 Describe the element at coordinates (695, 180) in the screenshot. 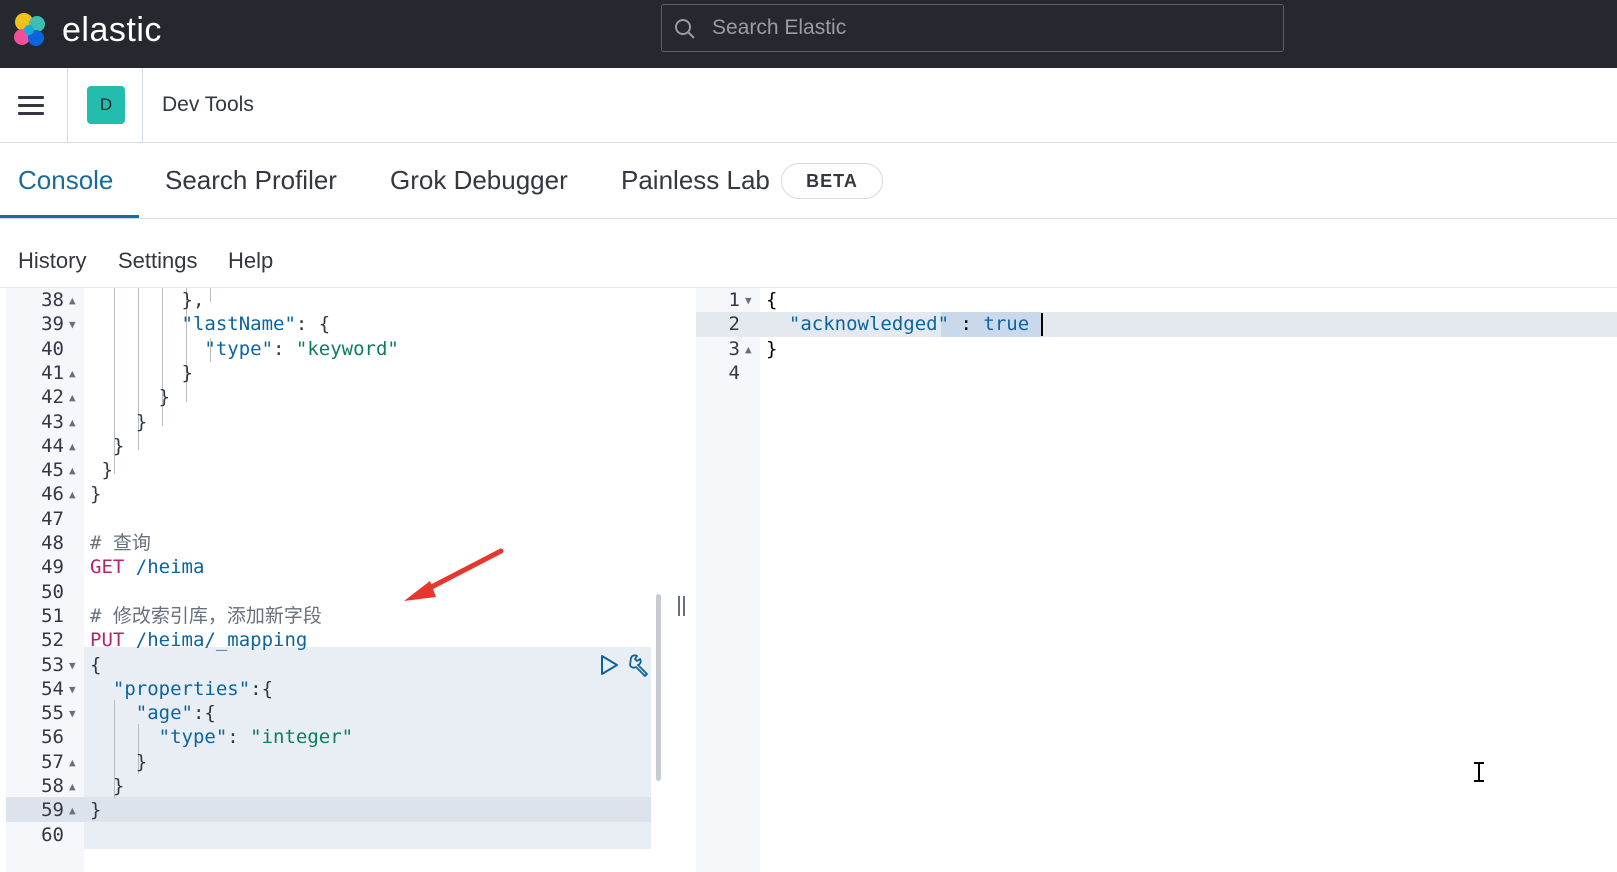

I see `tab-painless-lab: Painless Lab` at that location.